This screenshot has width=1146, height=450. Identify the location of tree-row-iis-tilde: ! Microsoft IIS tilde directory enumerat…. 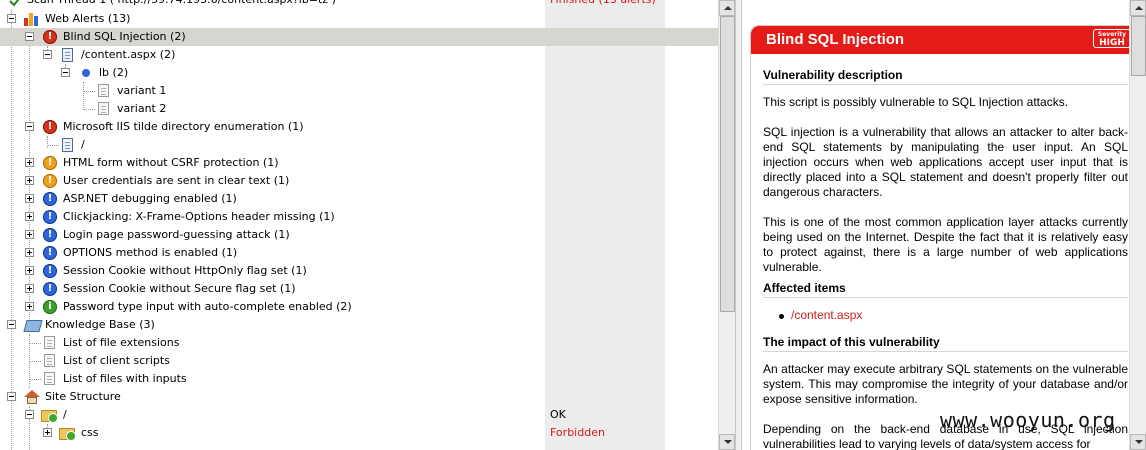
(359, 127).